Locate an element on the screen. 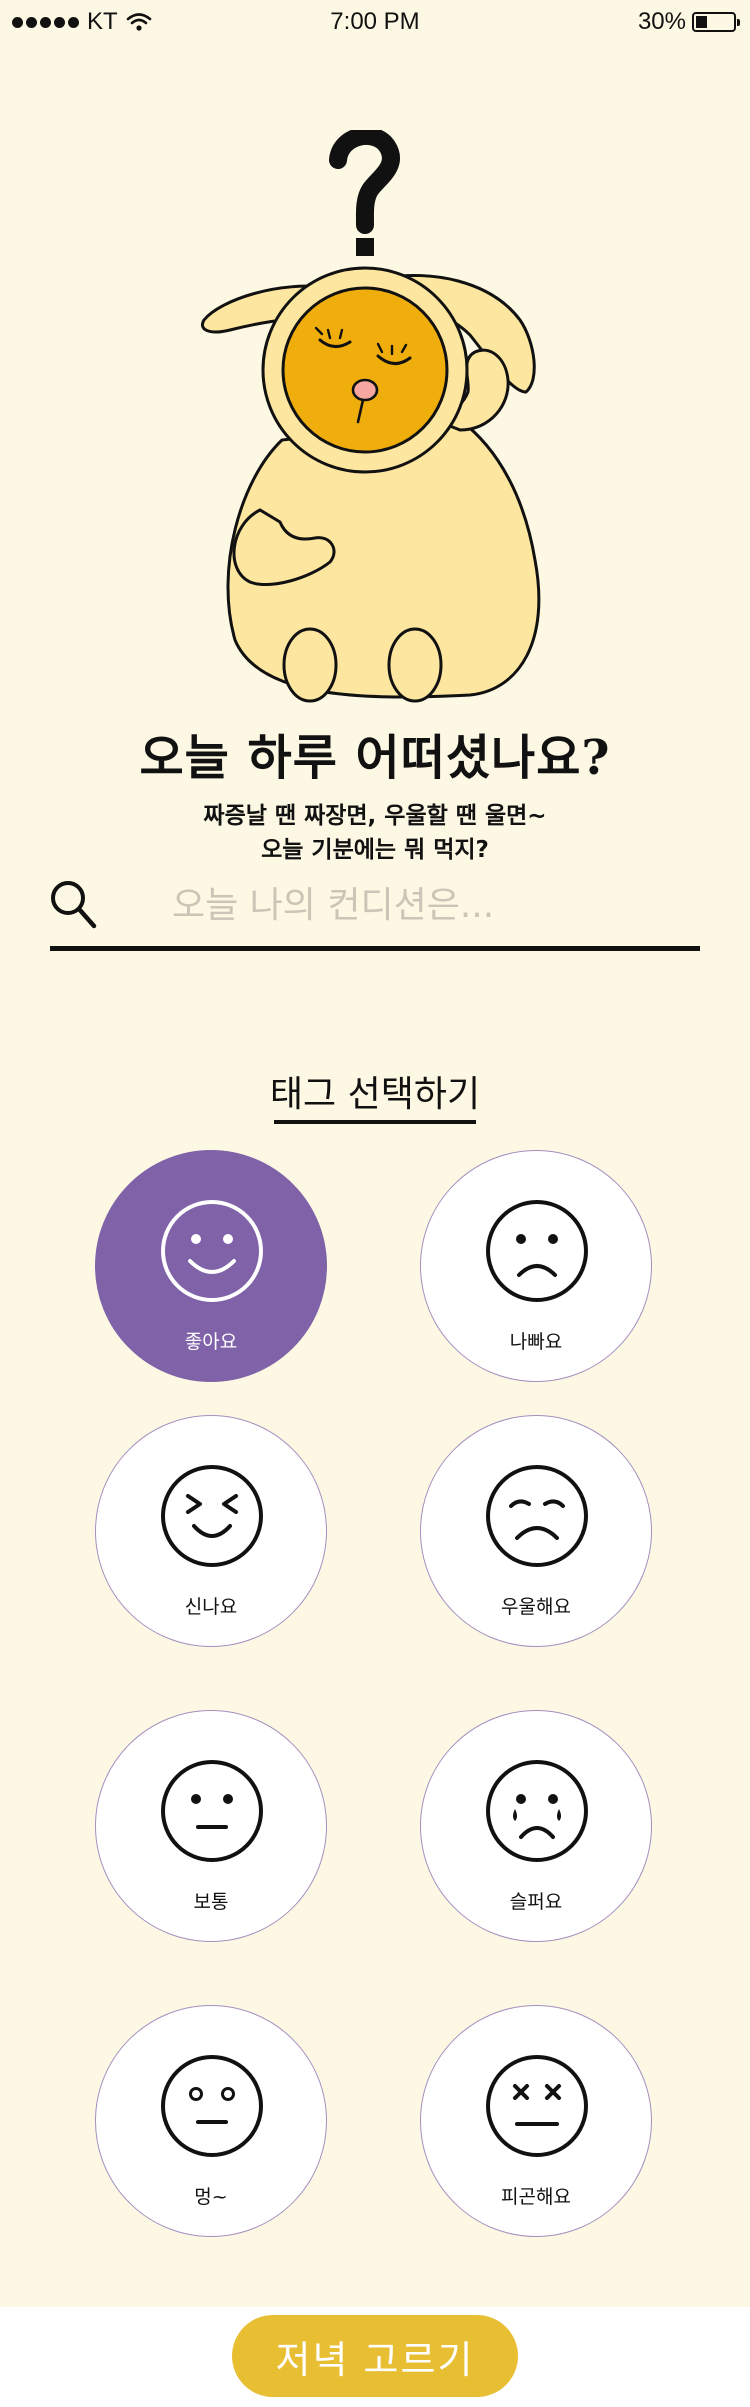 Image resolution: width=750 pixels, height=2407 pixels. tag-excited: 신나요 is located at coordinates (211, 1531).